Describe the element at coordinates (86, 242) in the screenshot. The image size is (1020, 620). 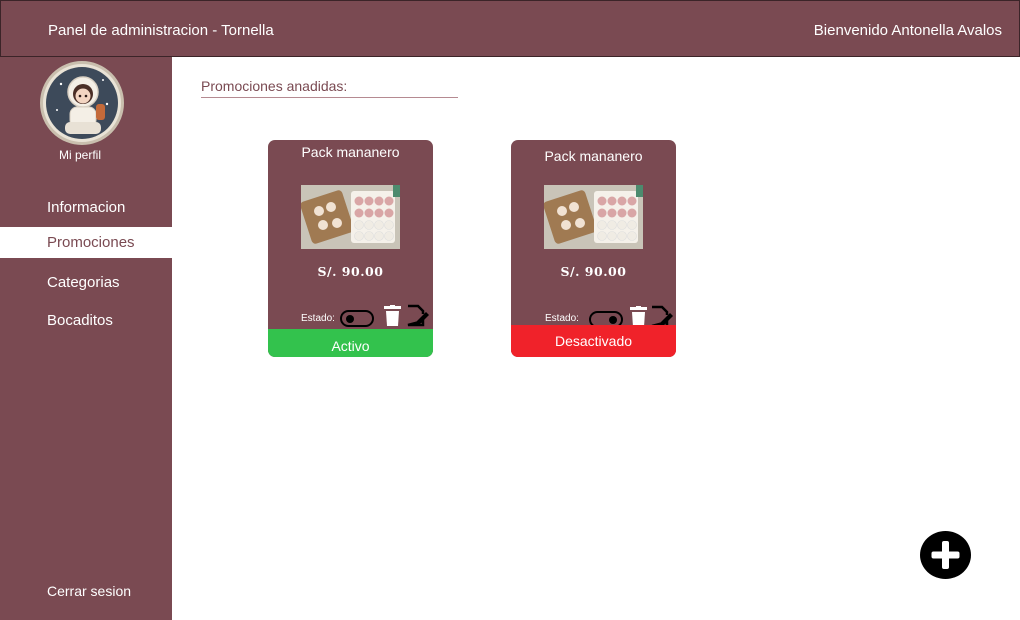
I see `sidebar-item-promociones: Promociones` at that location.